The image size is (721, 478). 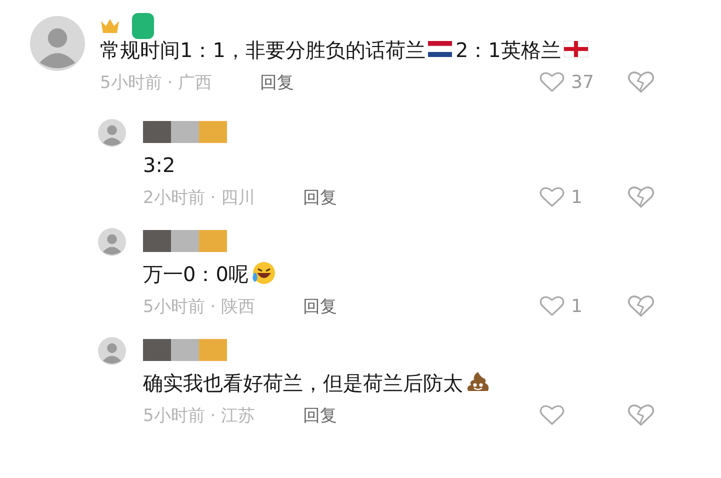 I want to click on comment-time: 2小时前 · 四川, so click(x=199, y=197).